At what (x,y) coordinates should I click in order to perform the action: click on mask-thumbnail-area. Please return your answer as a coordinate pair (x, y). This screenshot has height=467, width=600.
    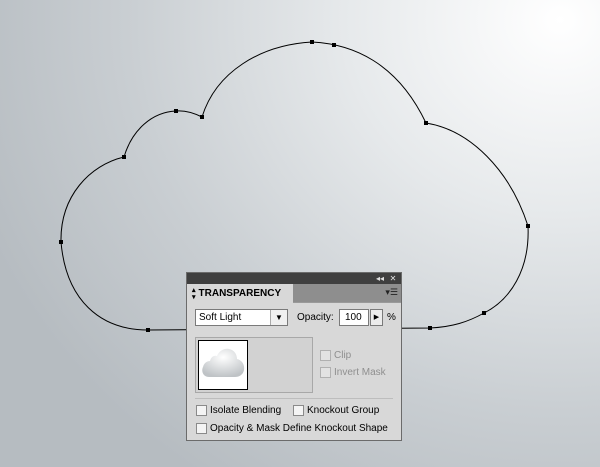
    Looking at the image, I should click on (254, 365).